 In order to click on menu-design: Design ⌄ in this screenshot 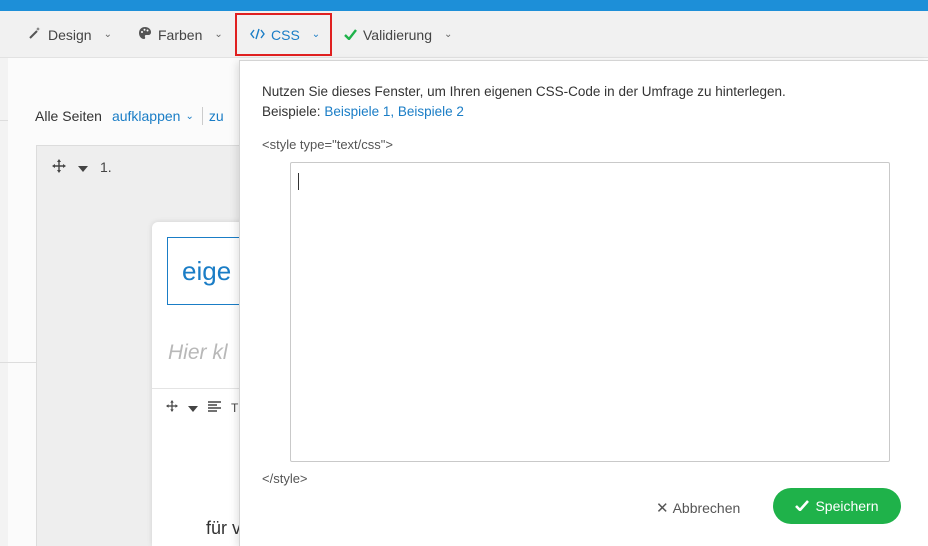, I will do `click(70, 34)`.